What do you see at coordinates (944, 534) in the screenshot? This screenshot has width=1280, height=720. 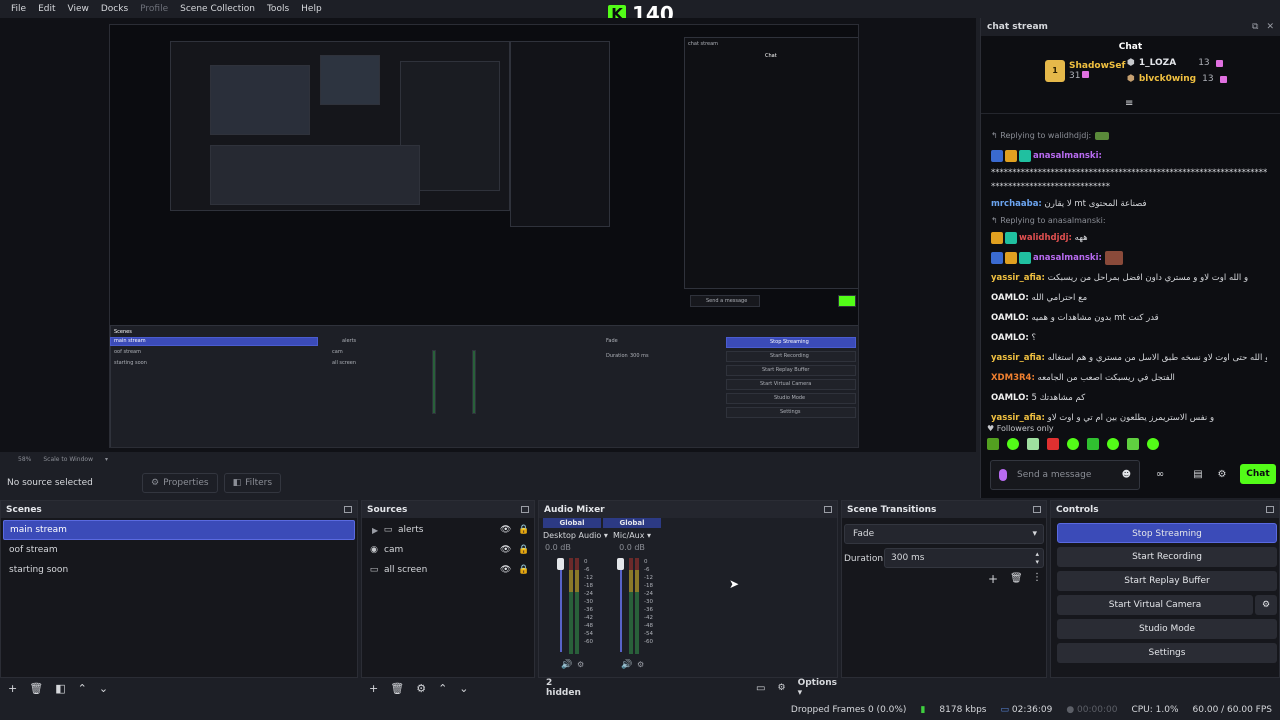 I see `transition-select: Fade ▾` at bounding box center [944, 534].